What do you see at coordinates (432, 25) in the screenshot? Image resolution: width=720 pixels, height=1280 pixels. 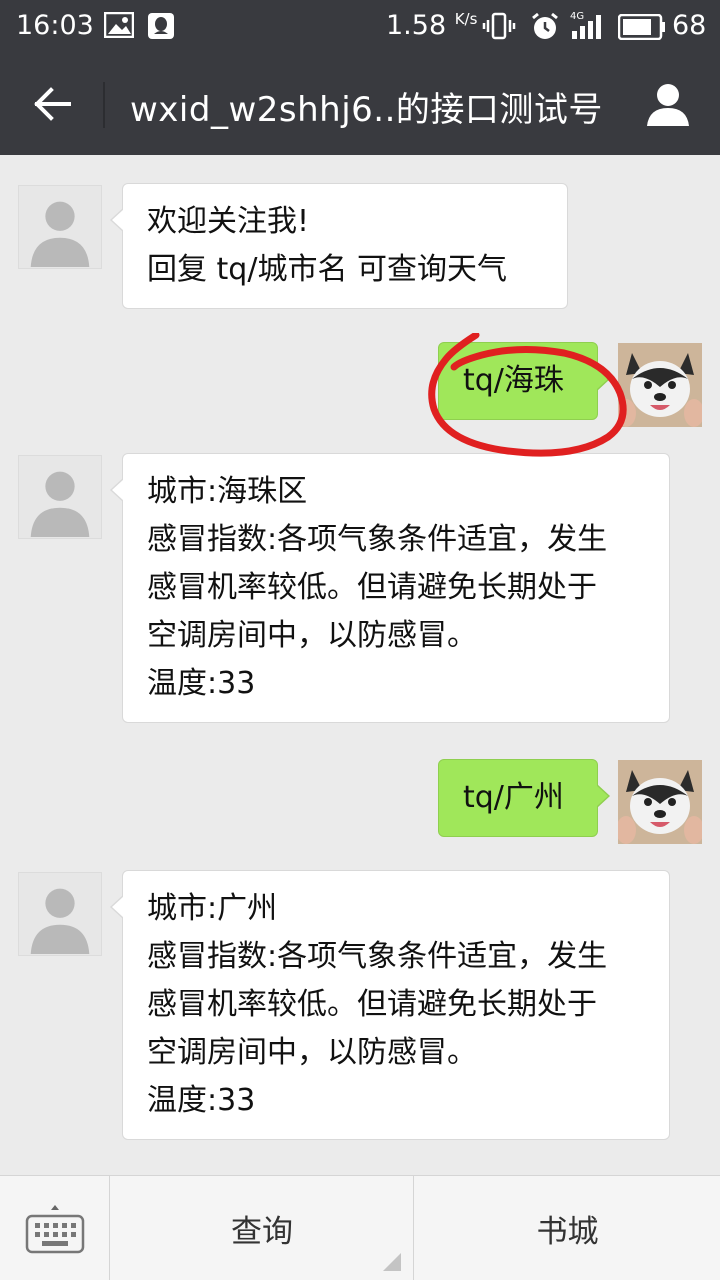 I see `network-speed: 1.58 K/s` at bounding box center [432, 25].